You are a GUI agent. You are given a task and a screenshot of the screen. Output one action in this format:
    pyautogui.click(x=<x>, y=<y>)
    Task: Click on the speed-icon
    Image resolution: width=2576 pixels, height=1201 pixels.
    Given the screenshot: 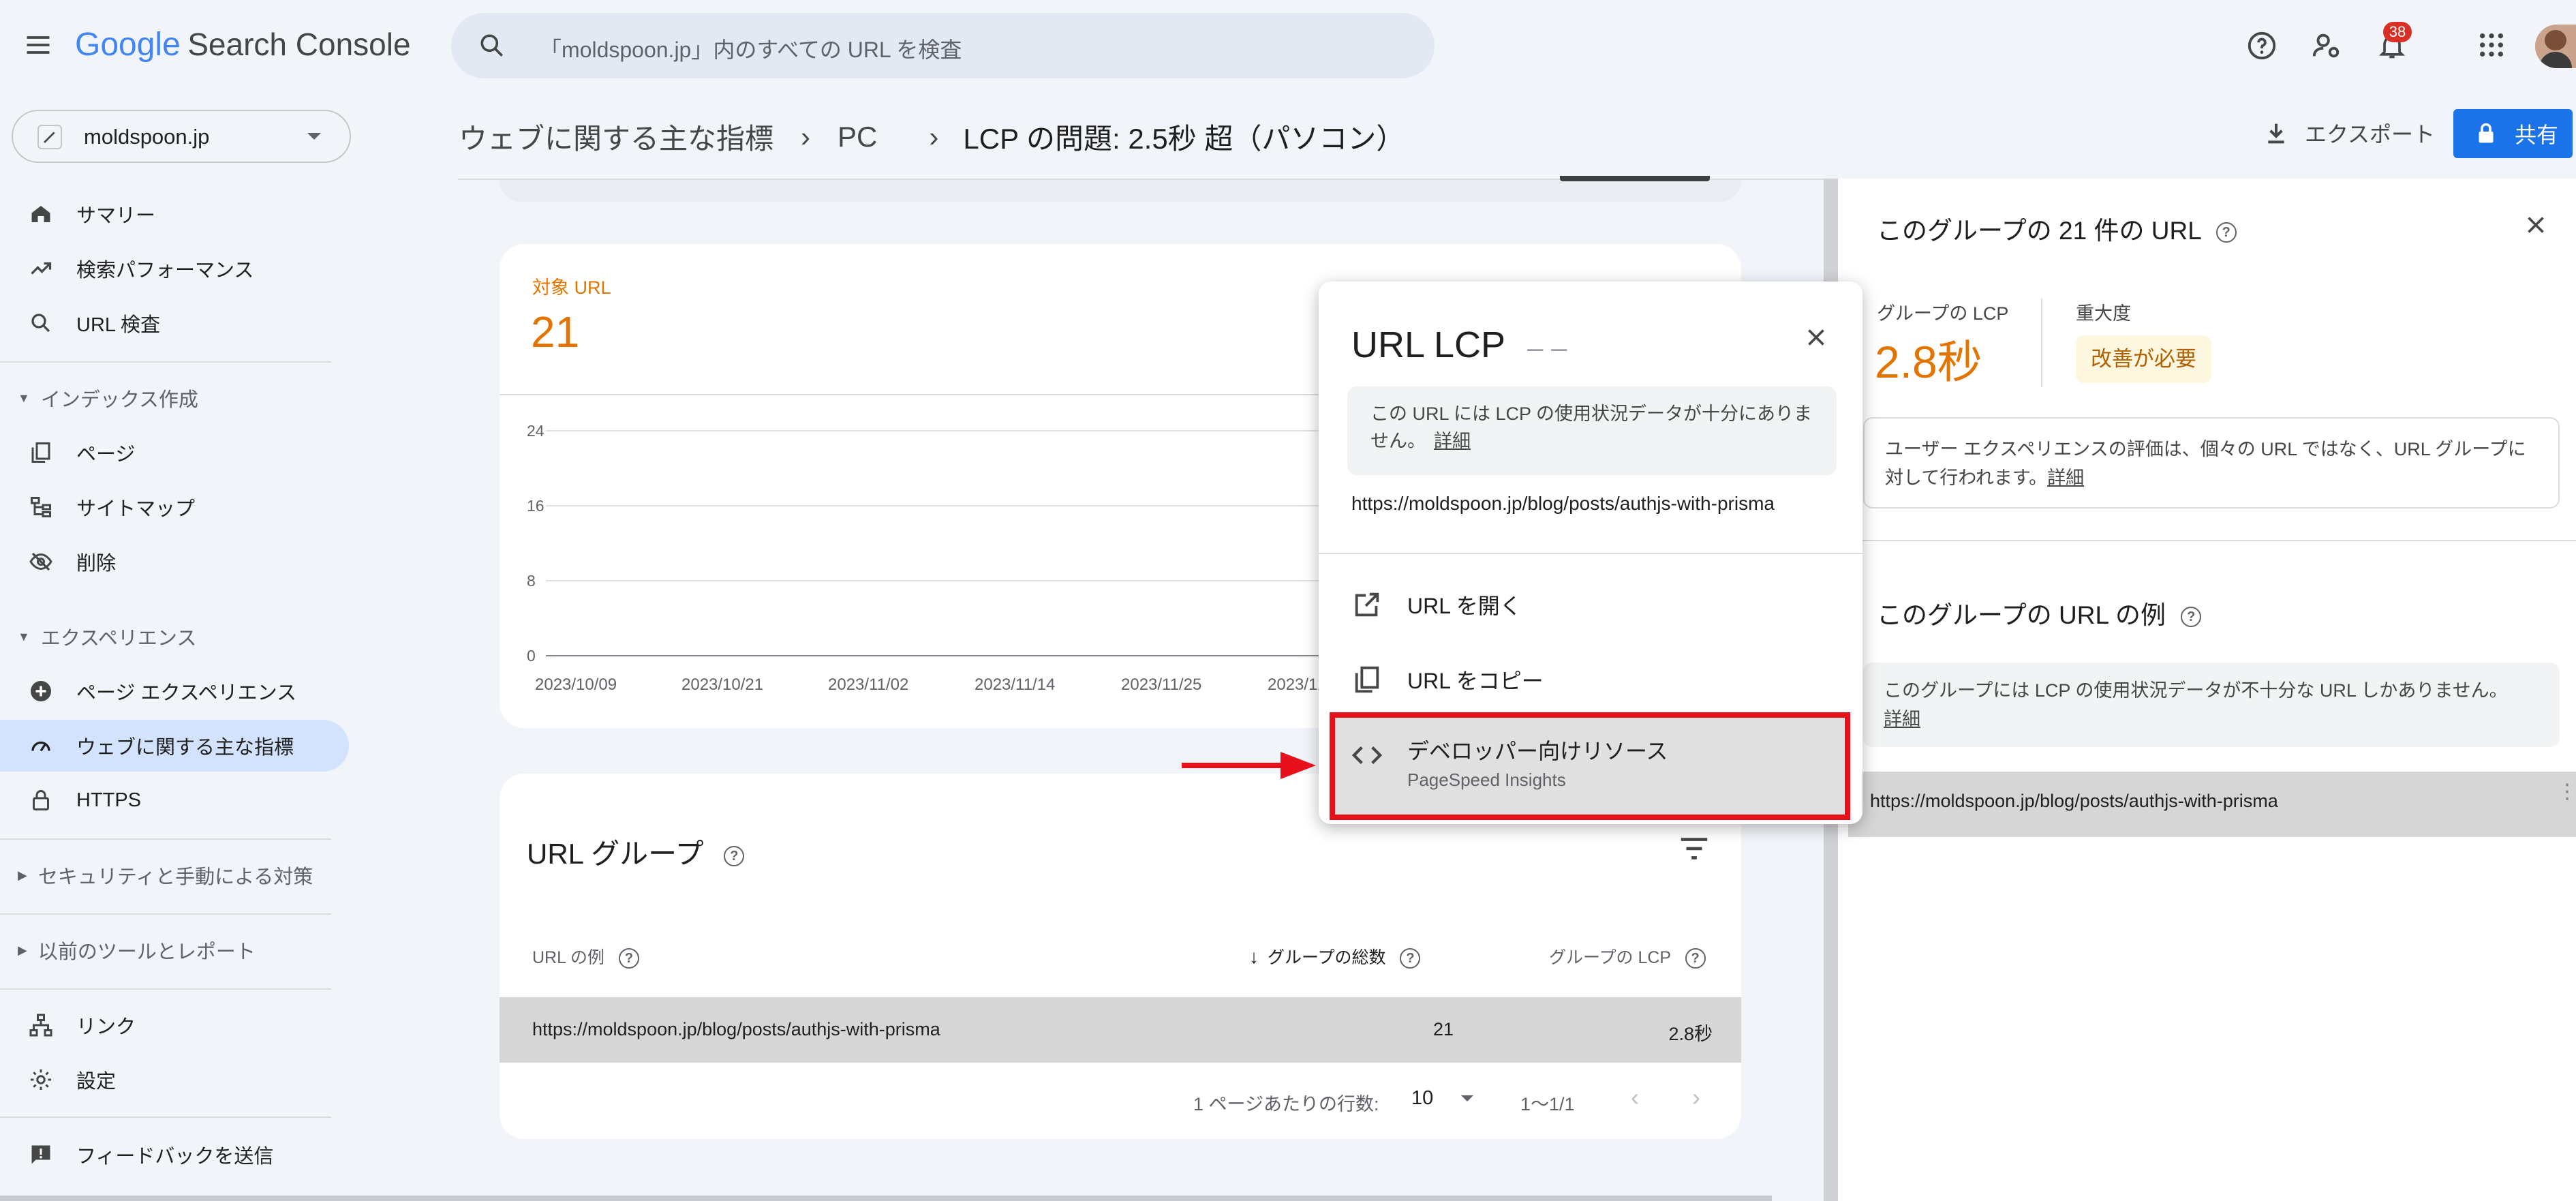 What is the action you would take?
    pyautogui.click(x=41, y=746)
    